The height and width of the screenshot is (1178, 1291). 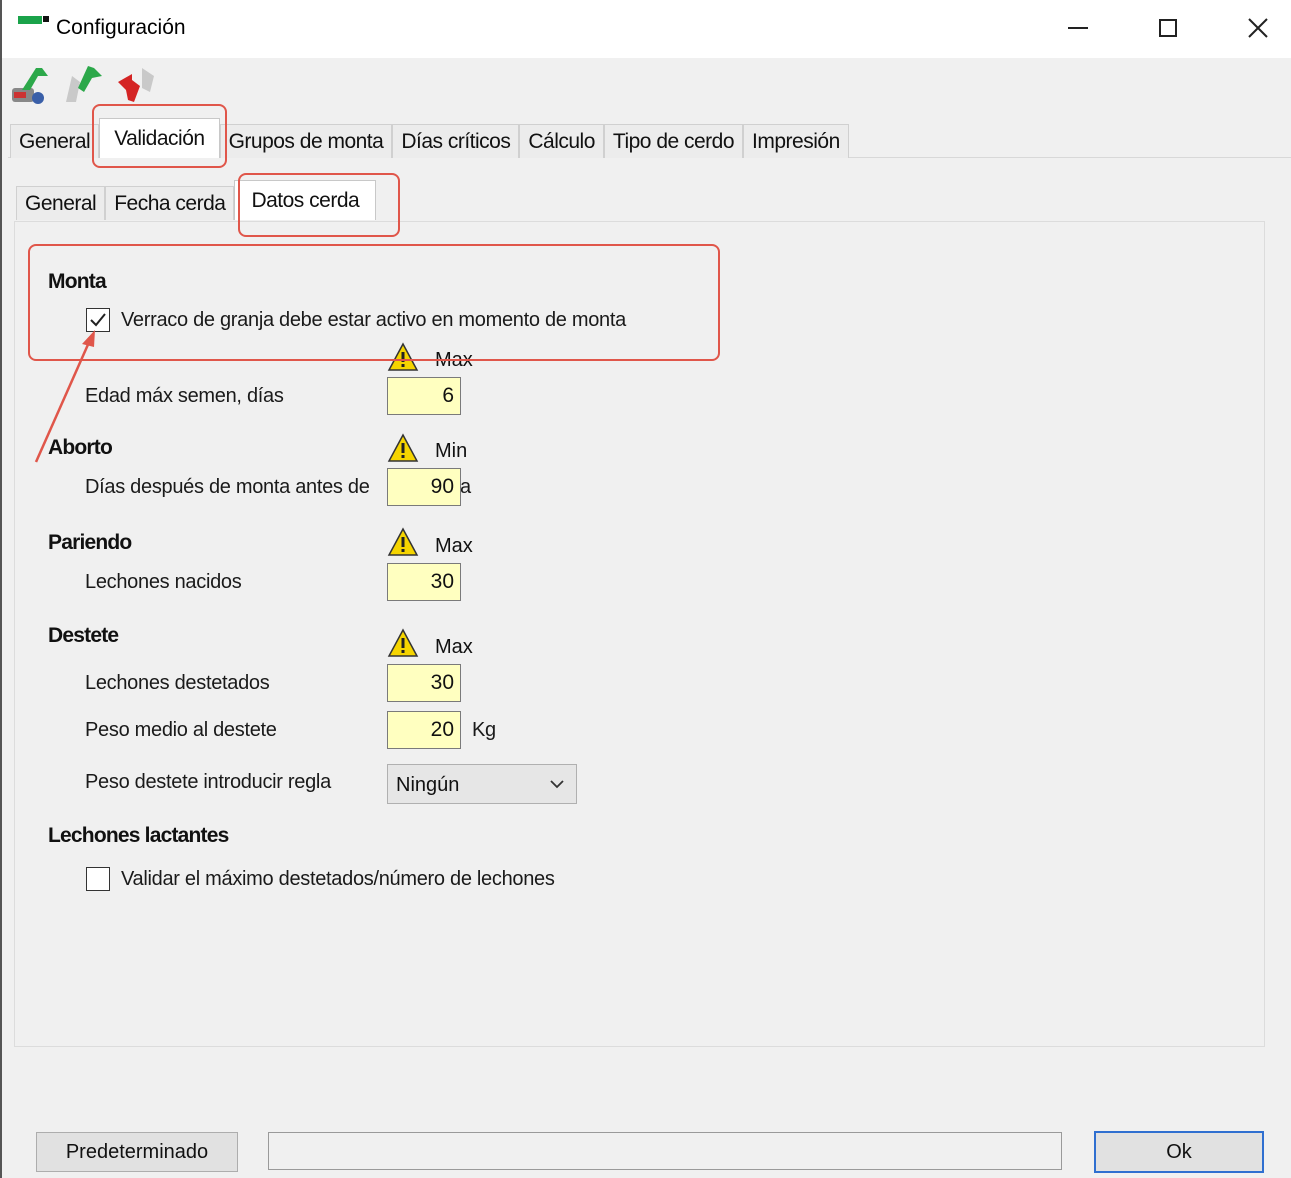 I want to click on lechones-destetados-input: 30, so click(x=424, y=683).